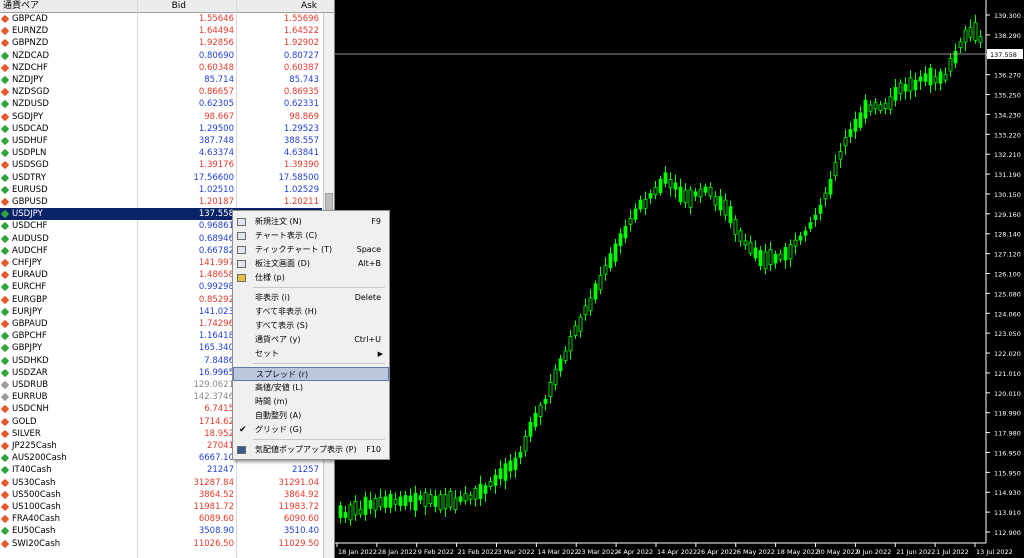 The image size is (1024, 558). What do you see at coordinates (311, 298) in the screenshot?
I see `menu-item: 非表示 (i) Delete` at bounding box center [311, 298].